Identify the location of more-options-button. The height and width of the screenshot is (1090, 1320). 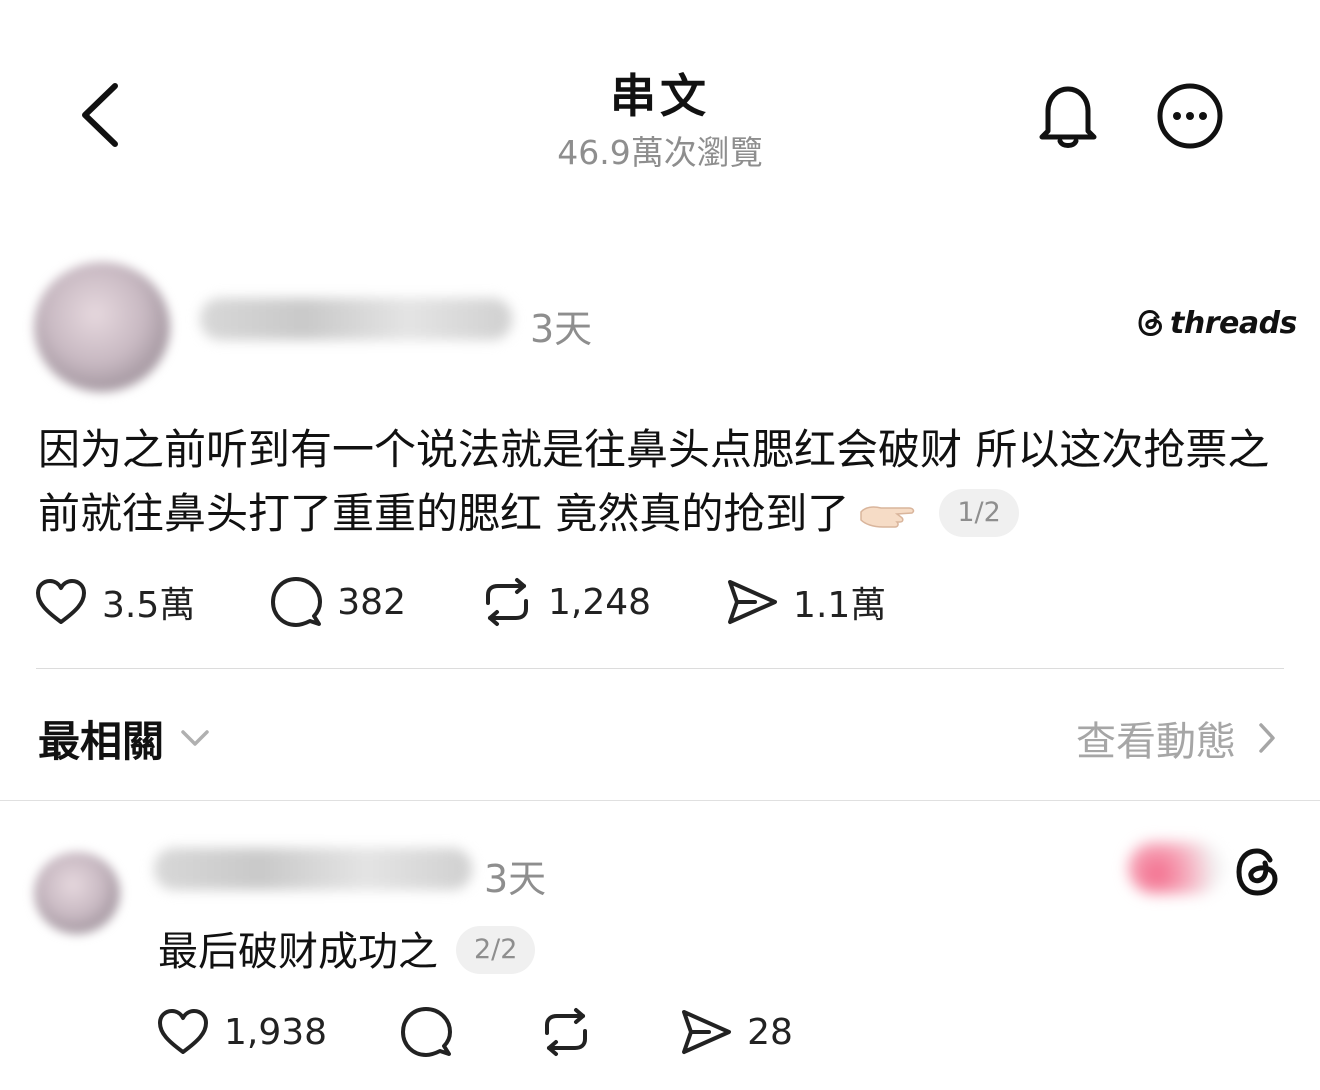
(1190, 116).